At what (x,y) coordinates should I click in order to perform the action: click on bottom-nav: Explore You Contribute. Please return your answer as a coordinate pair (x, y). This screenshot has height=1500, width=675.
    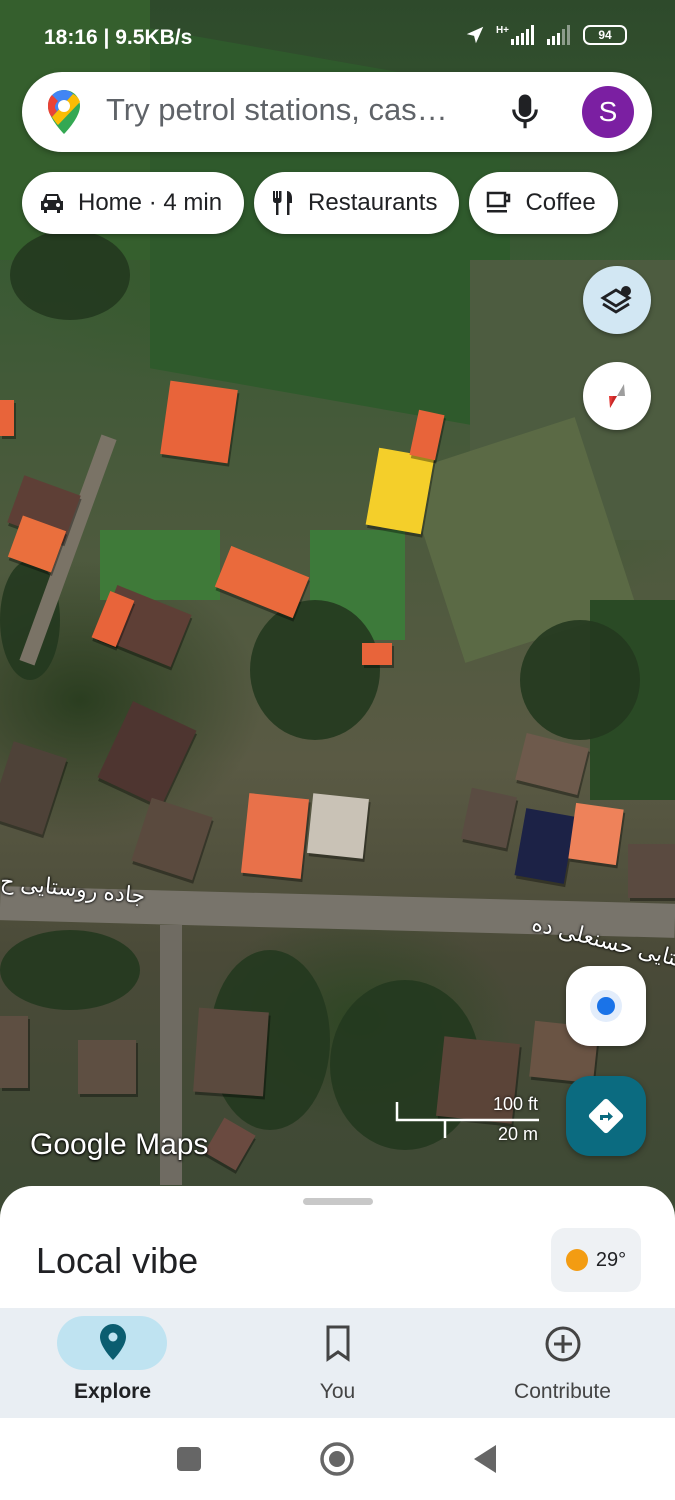
    Looking at the image, I should click on (337, 1363).